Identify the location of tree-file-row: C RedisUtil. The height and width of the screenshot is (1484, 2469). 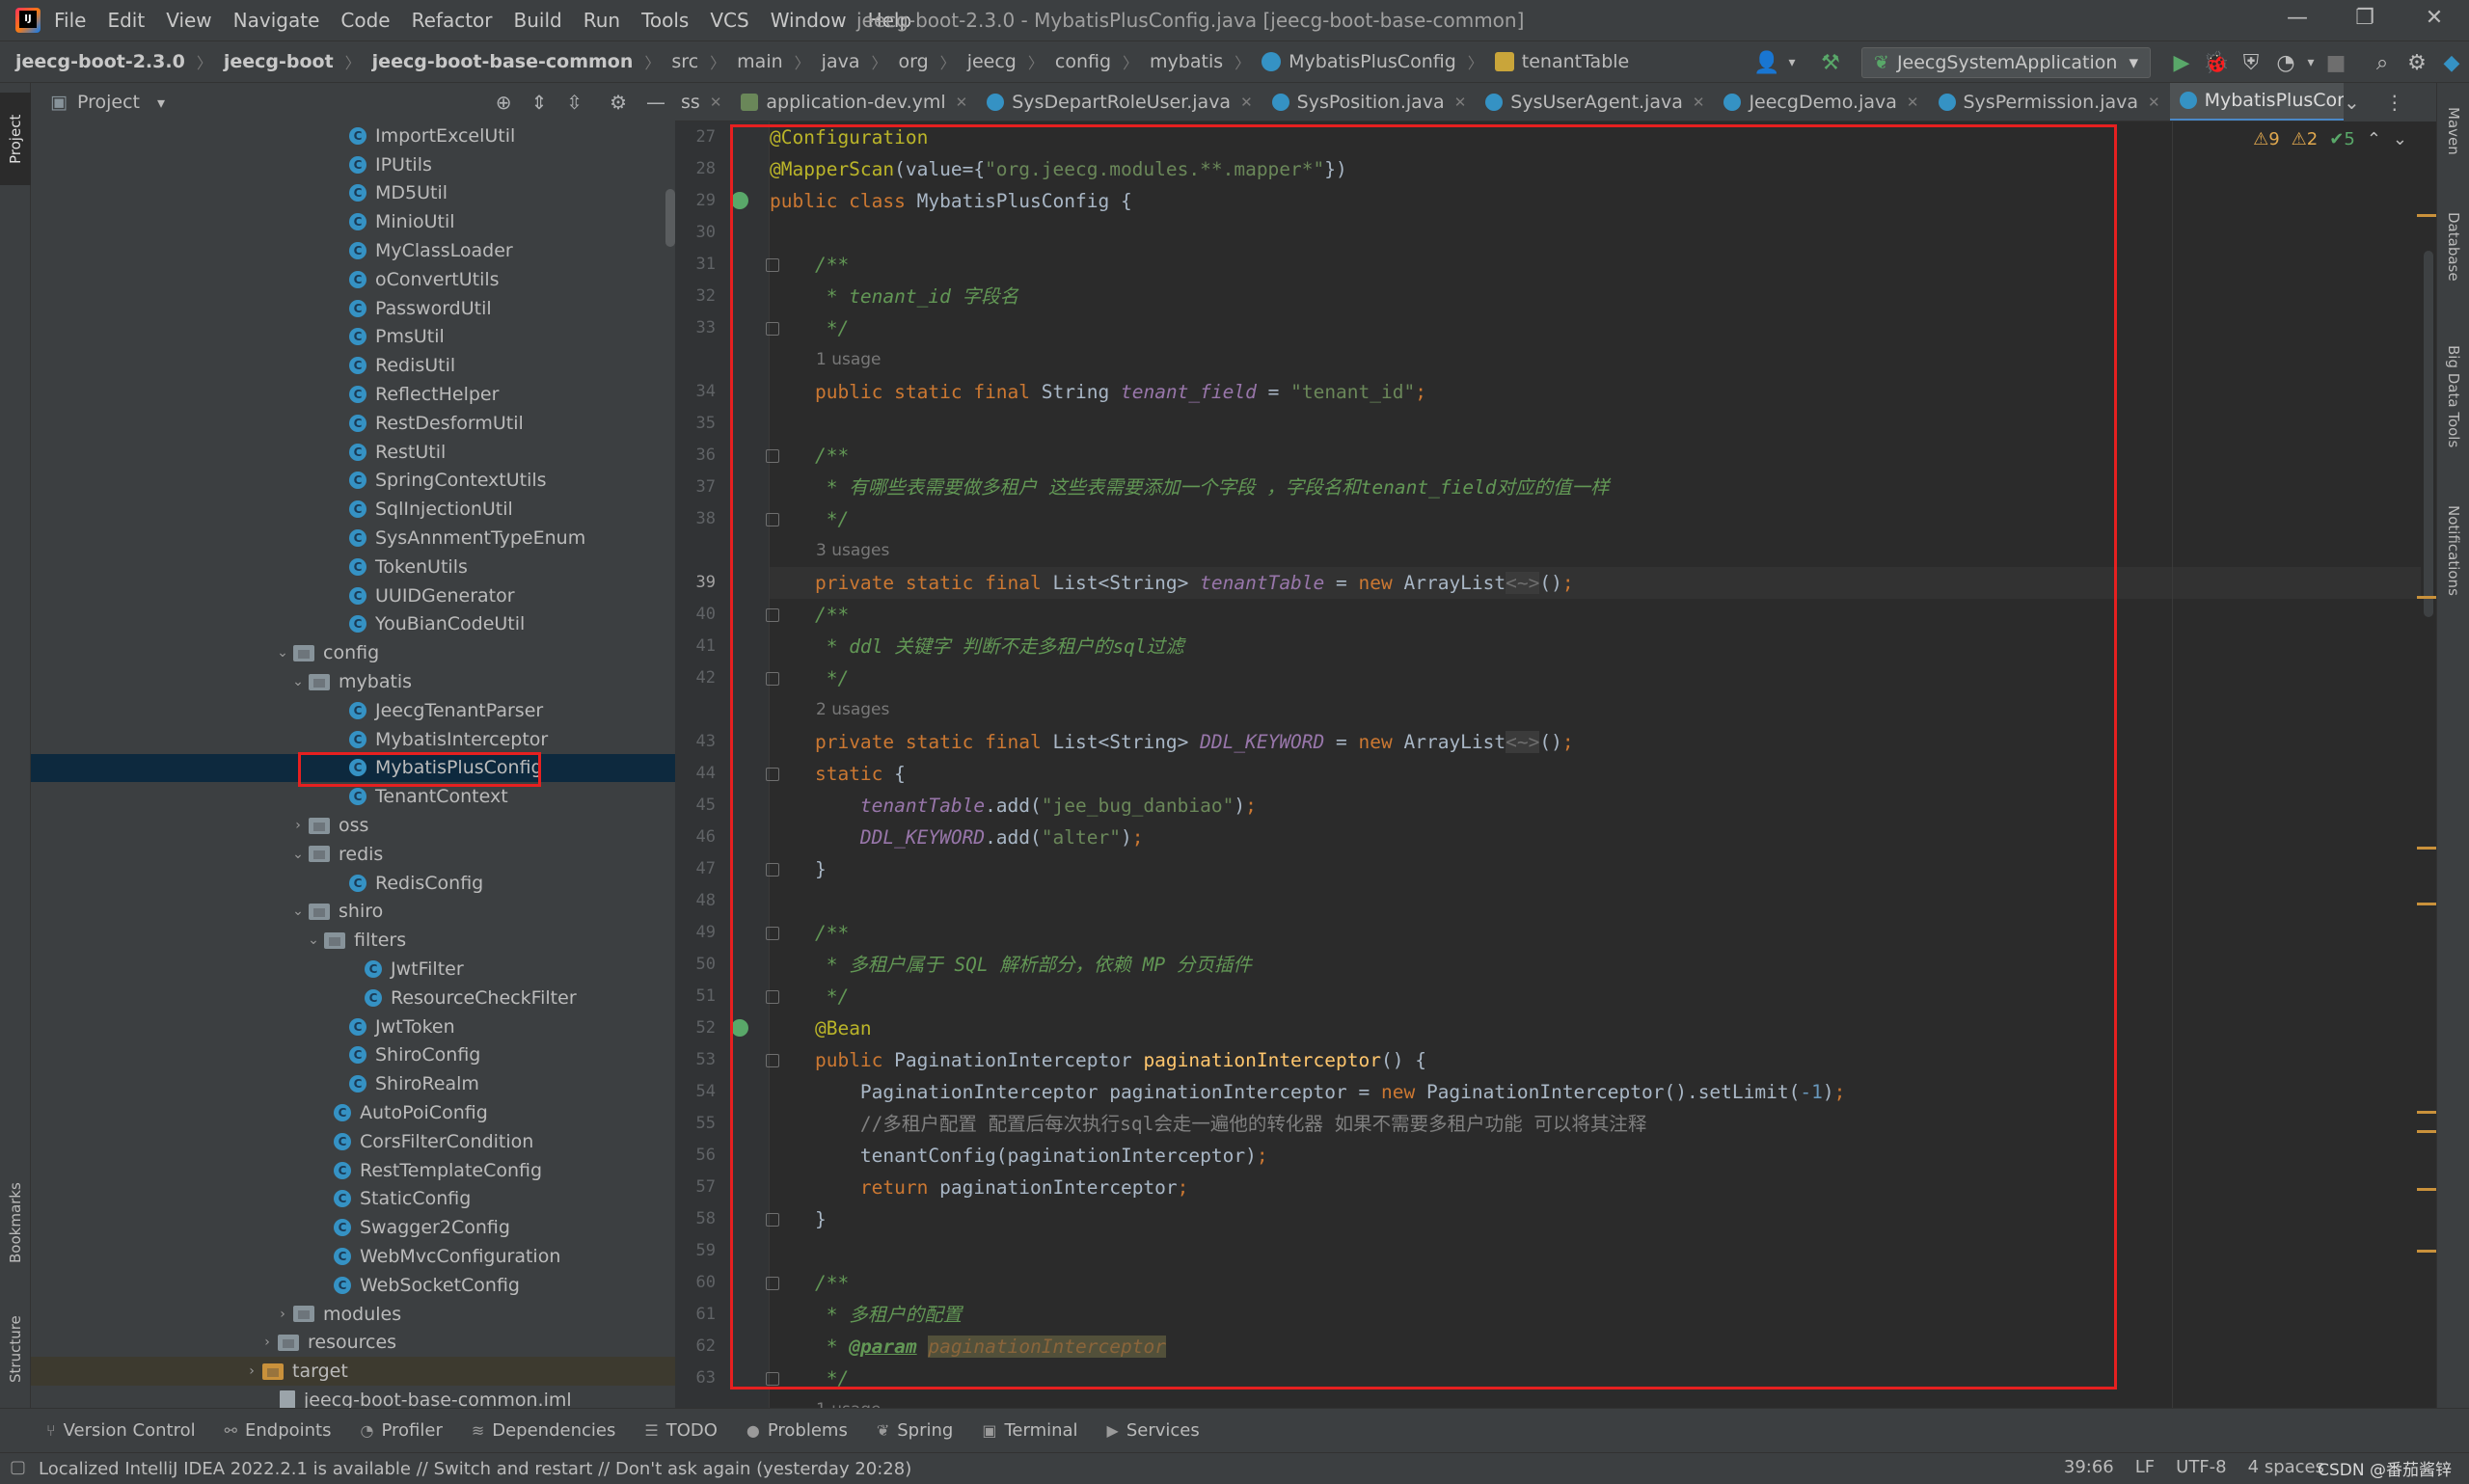
(353, 365).